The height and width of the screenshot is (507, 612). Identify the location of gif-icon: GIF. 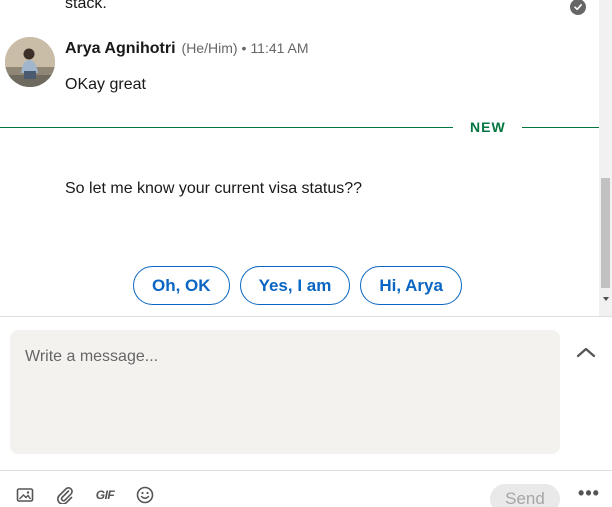
(105, 495).